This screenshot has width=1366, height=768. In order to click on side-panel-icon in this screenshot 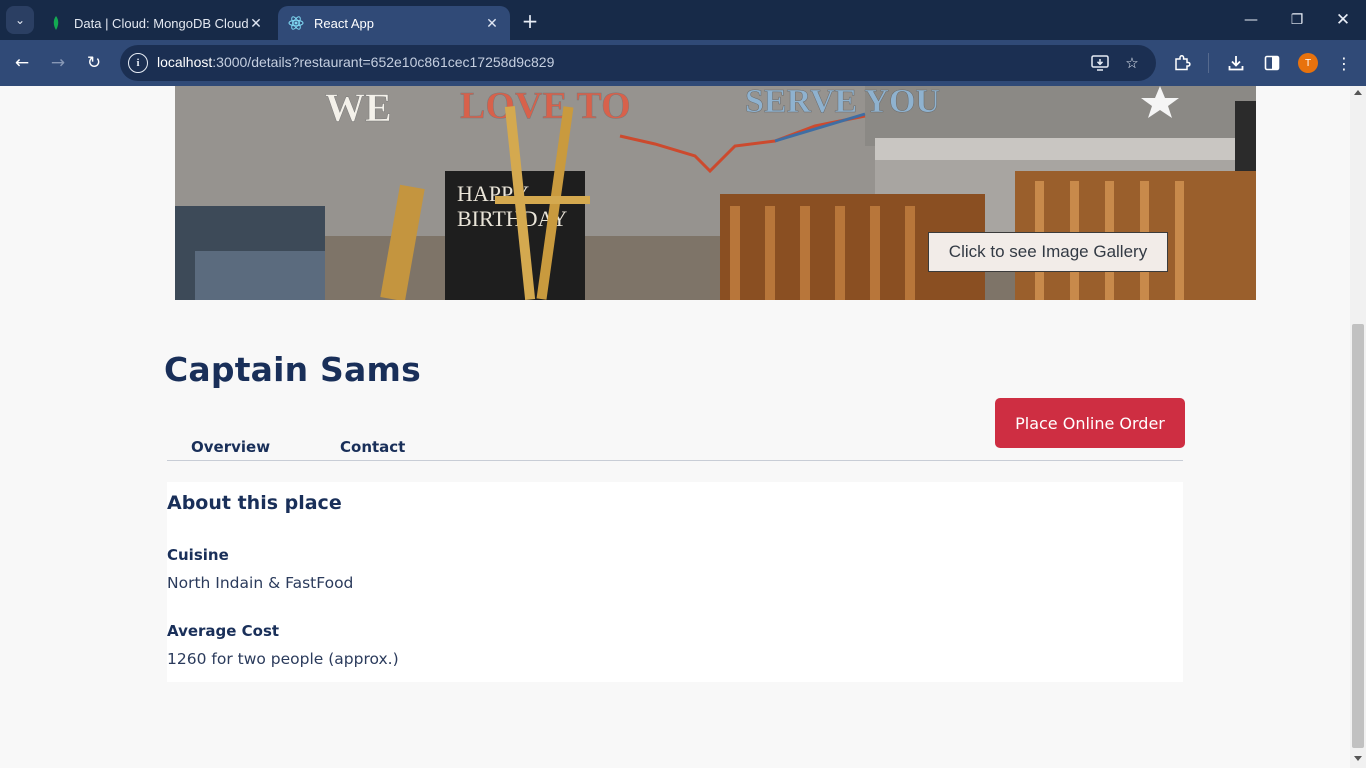, I will do `click(1272, 63)`.